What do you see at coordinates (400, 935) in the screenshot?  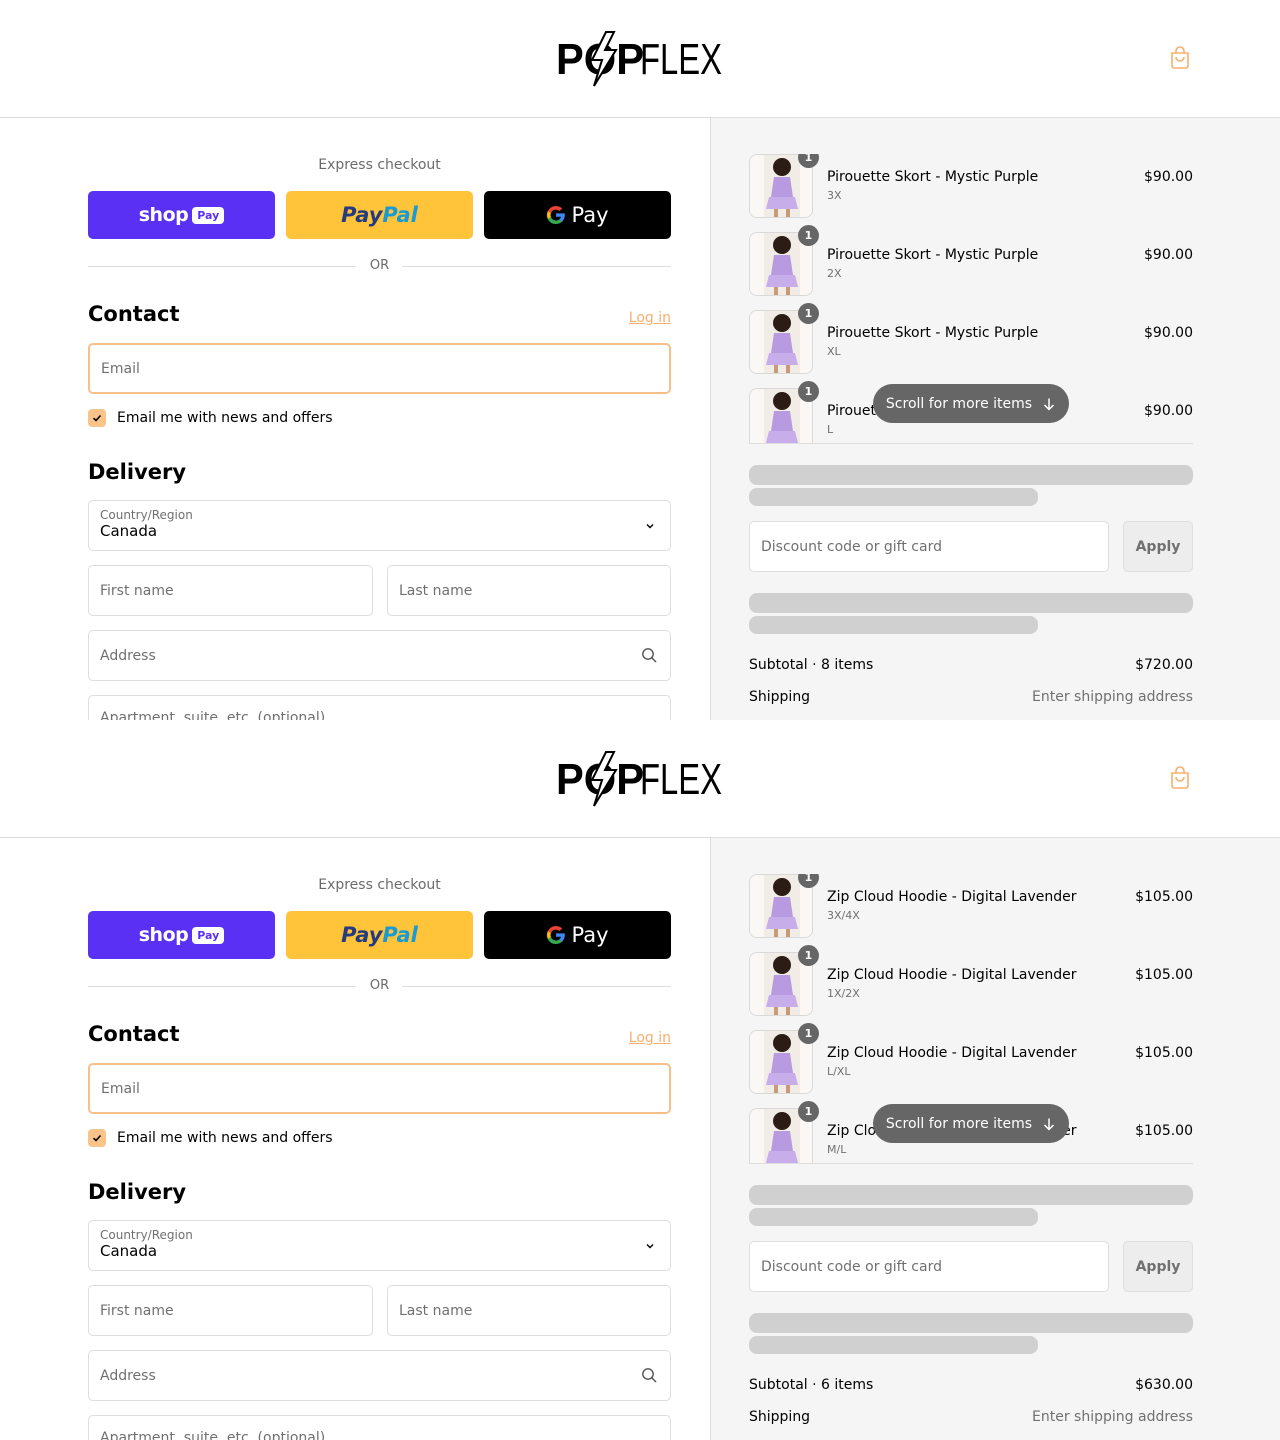 I see `paypal-wordmark-pal: Pal` at bounding box center [400, 935].